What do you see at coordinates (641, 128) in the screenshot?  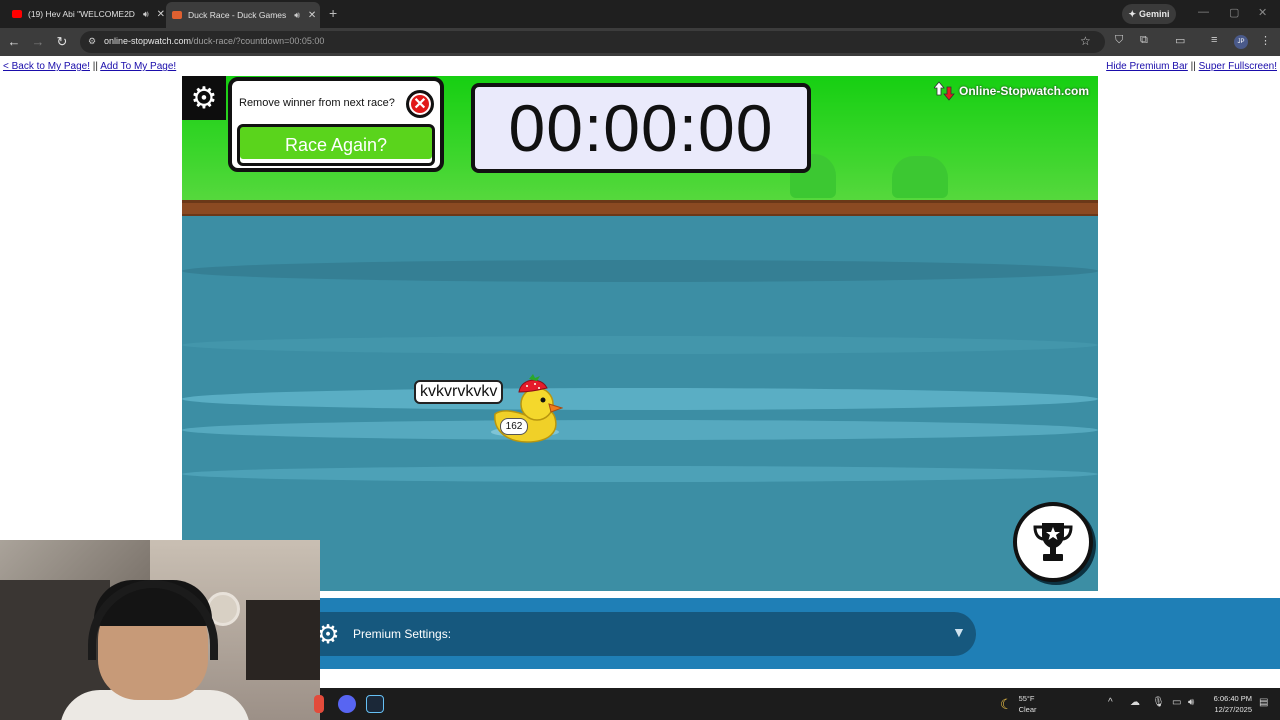 I see `countdown-timer: 00:00:00` at bounding box center [641, 128].